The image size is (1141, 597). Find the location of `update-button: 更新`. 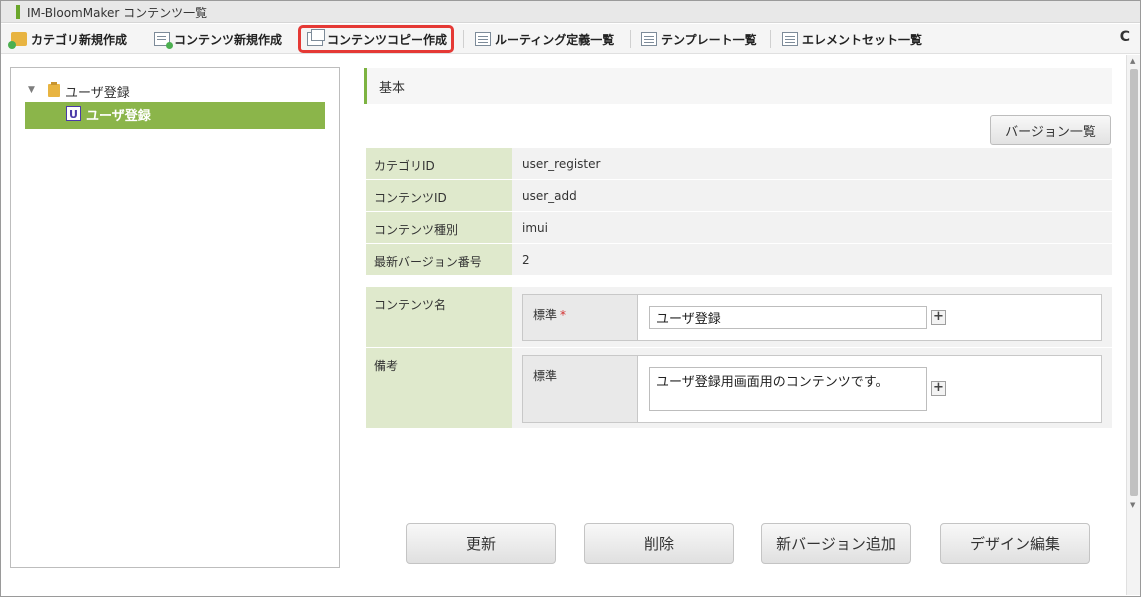

update-button: 更新 is located at coordinates (481, 543).